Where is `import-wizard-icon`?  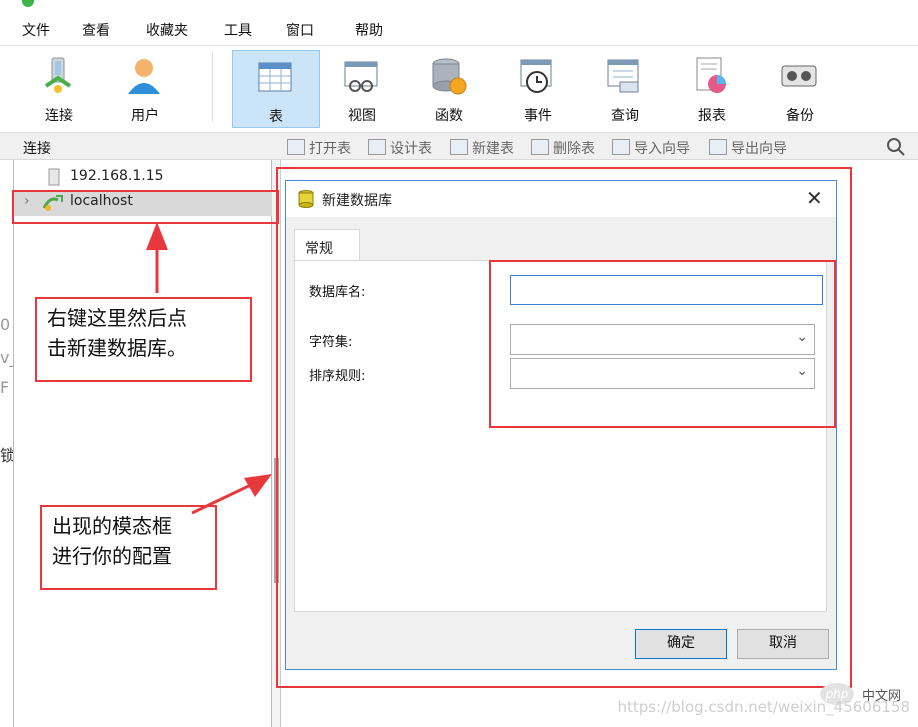 import-wizard-icon is located at coordinates (621, 147).